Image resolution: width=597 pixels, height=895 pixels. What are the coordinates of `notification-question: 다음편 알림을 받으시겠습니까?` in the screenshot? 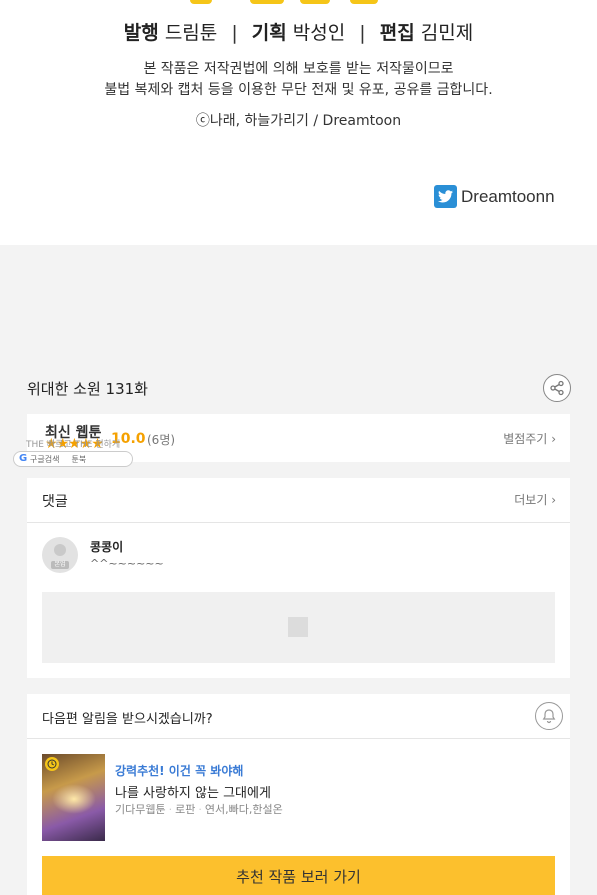 It's located at (127, 719).